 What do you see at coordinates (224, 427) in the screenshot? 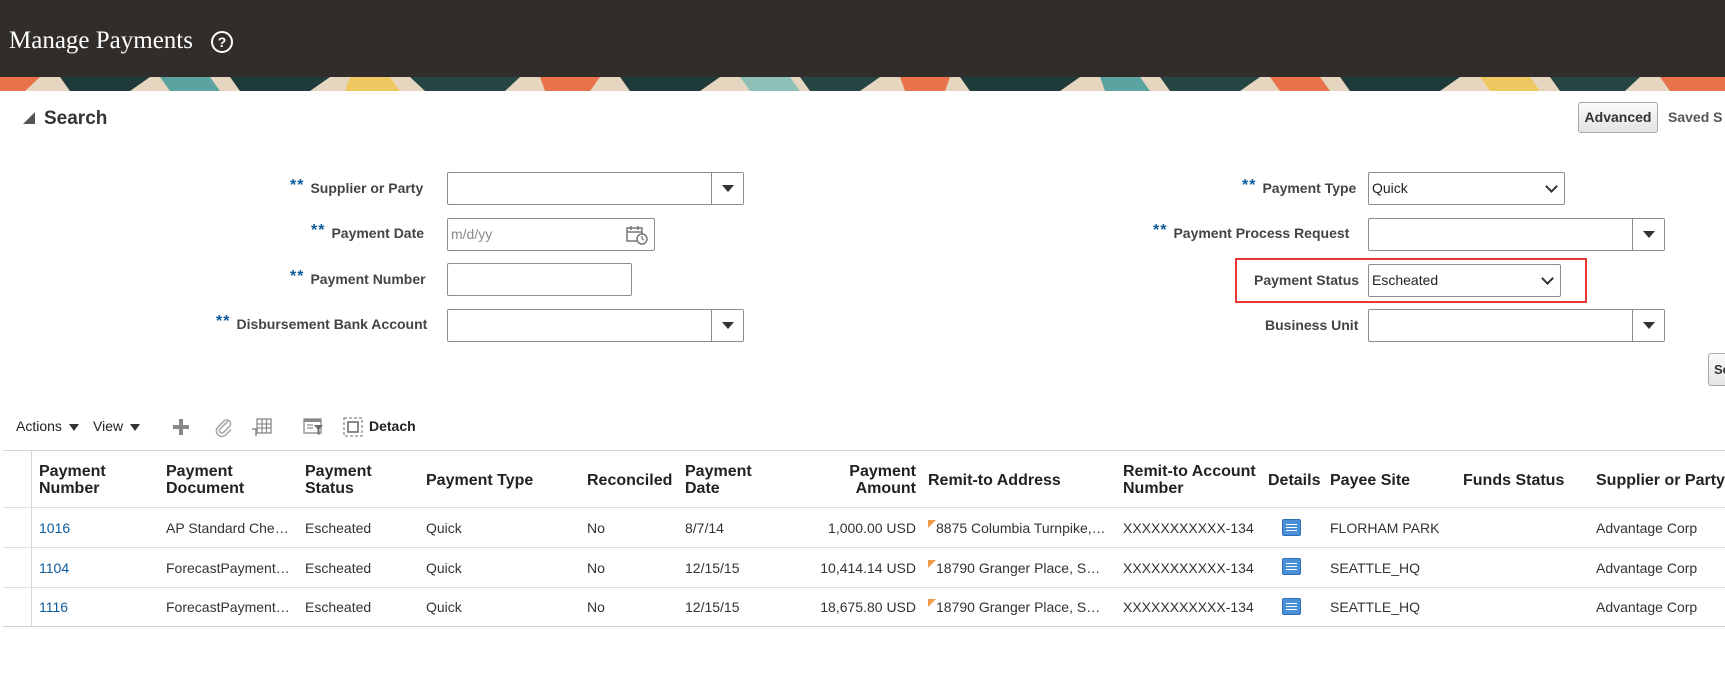
I see `attach-icon` at bounding box center [224, 427].